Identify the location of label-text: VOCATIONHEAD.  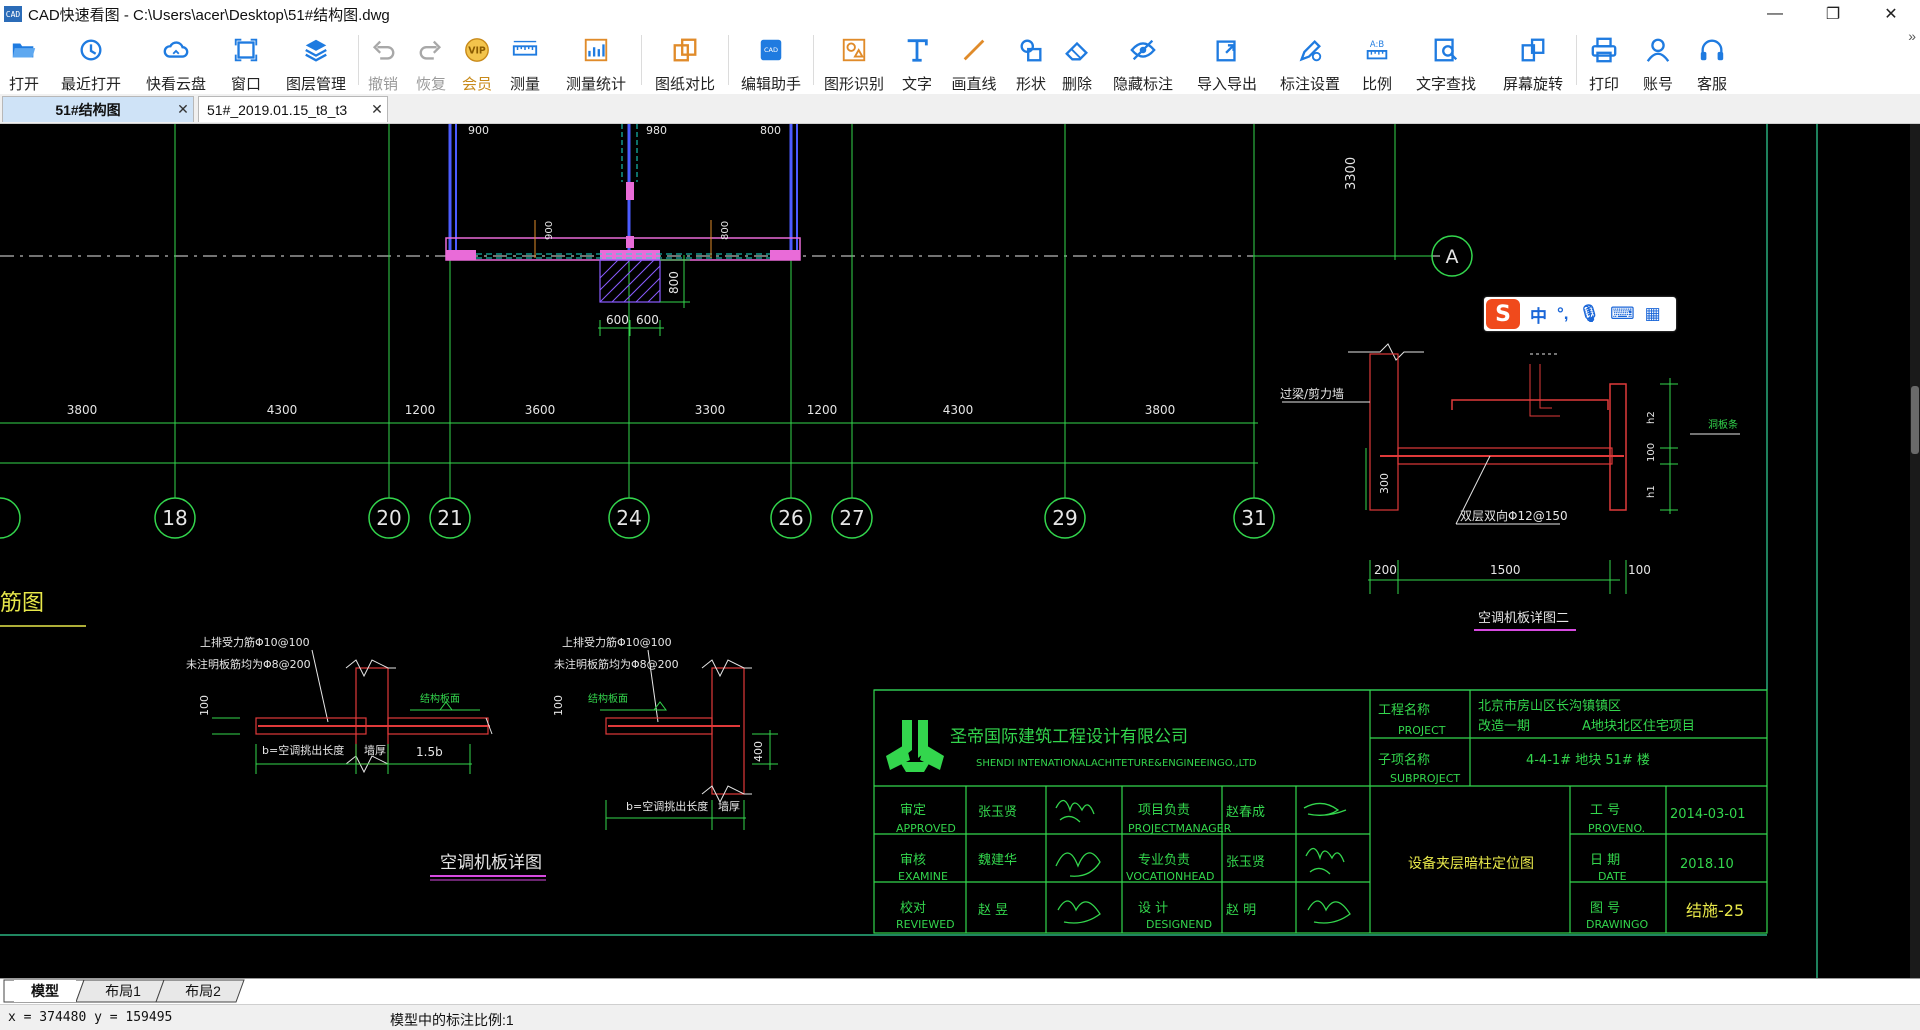
(1170, 876).